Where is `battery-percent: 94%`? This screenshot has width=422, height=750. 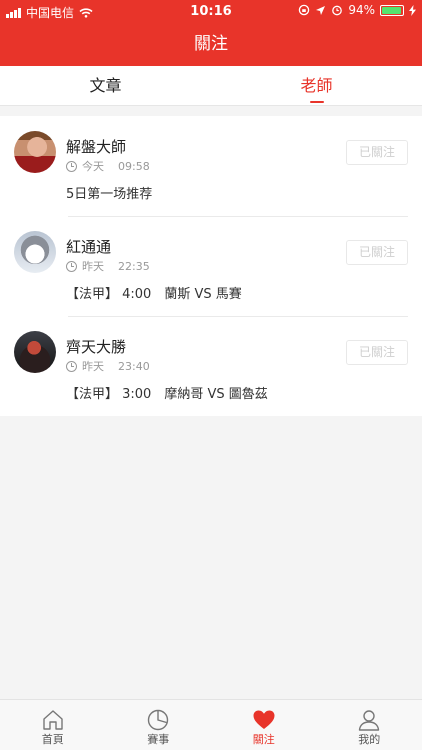
battery-percent: 94% is located at coordinates (361, 10).